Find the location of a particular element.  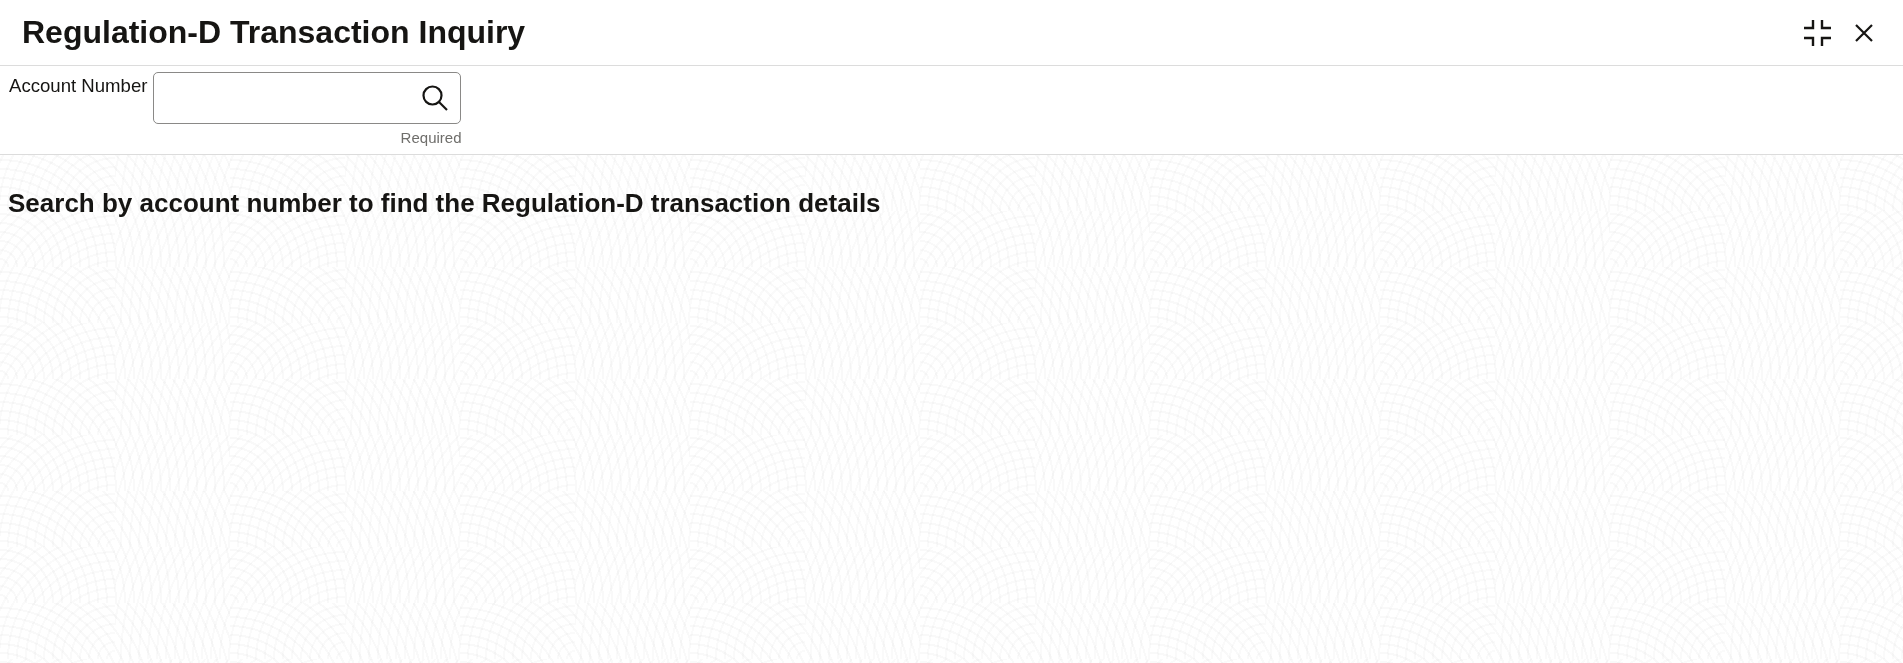

compress-icon is located at coordinates (1817, 32).